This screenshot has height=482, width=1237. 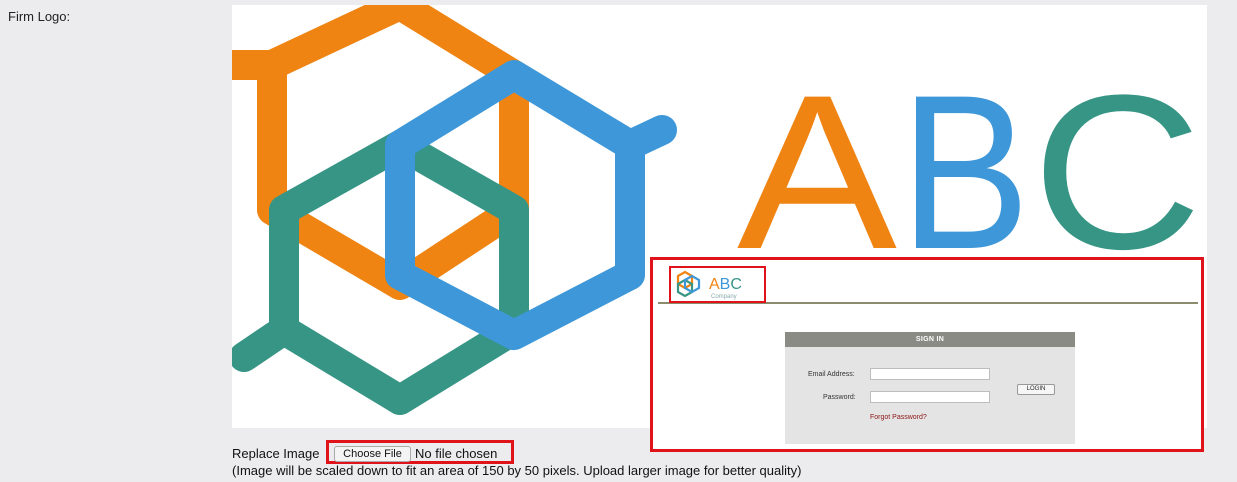 I want to click on choose-file-button: Choose File, so click(x=372, y=454).